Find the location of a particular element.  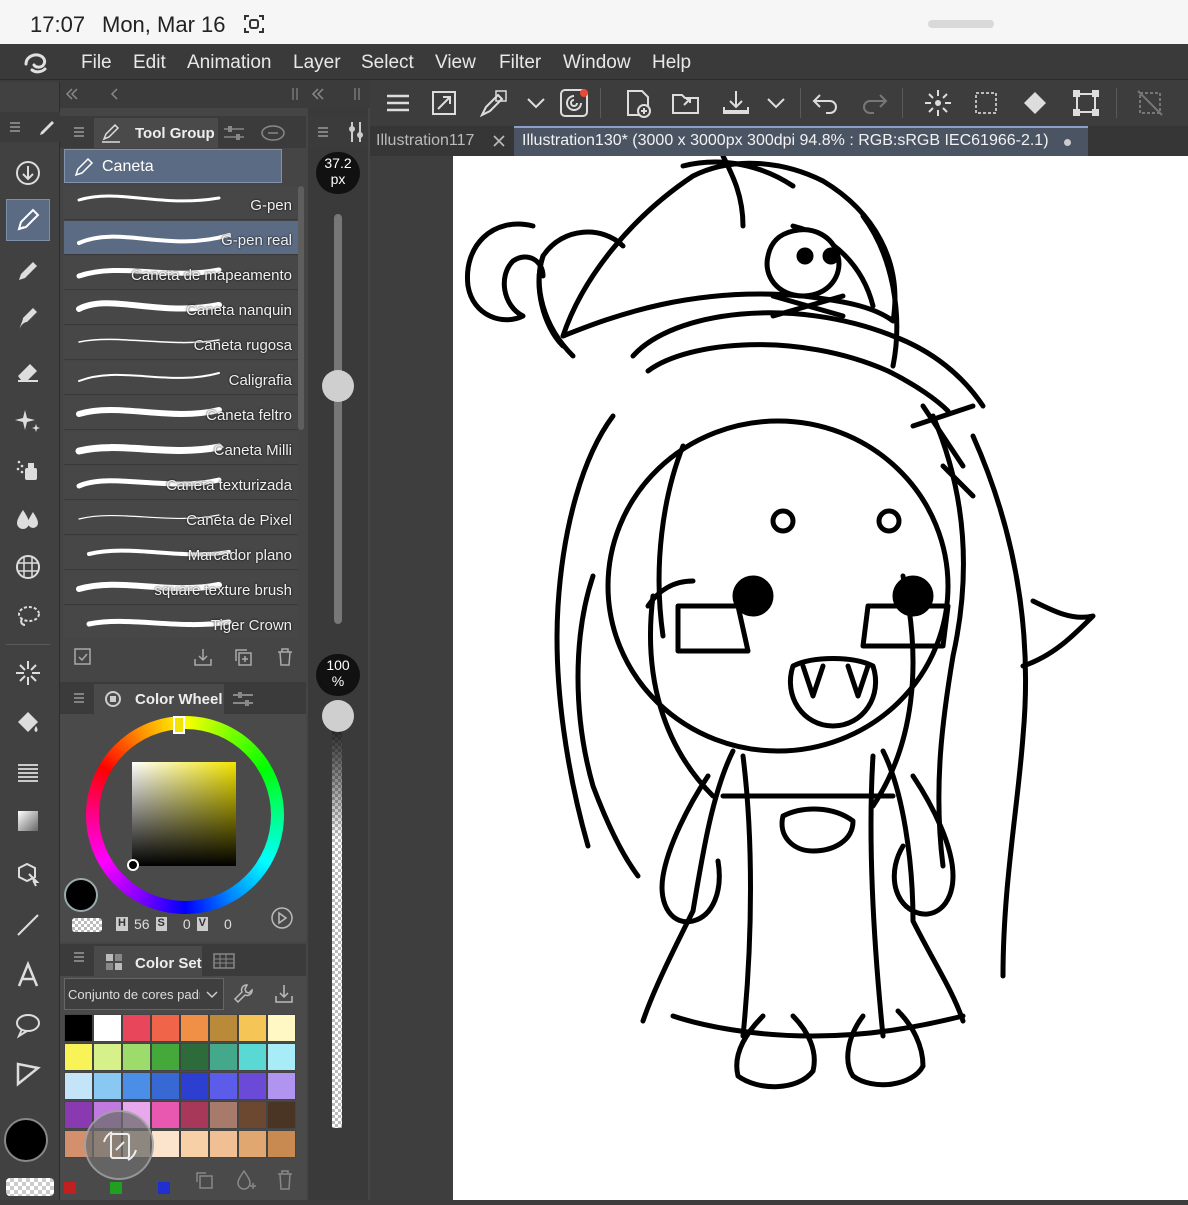

blend-tool-icon is located at coordinates (28, 519).